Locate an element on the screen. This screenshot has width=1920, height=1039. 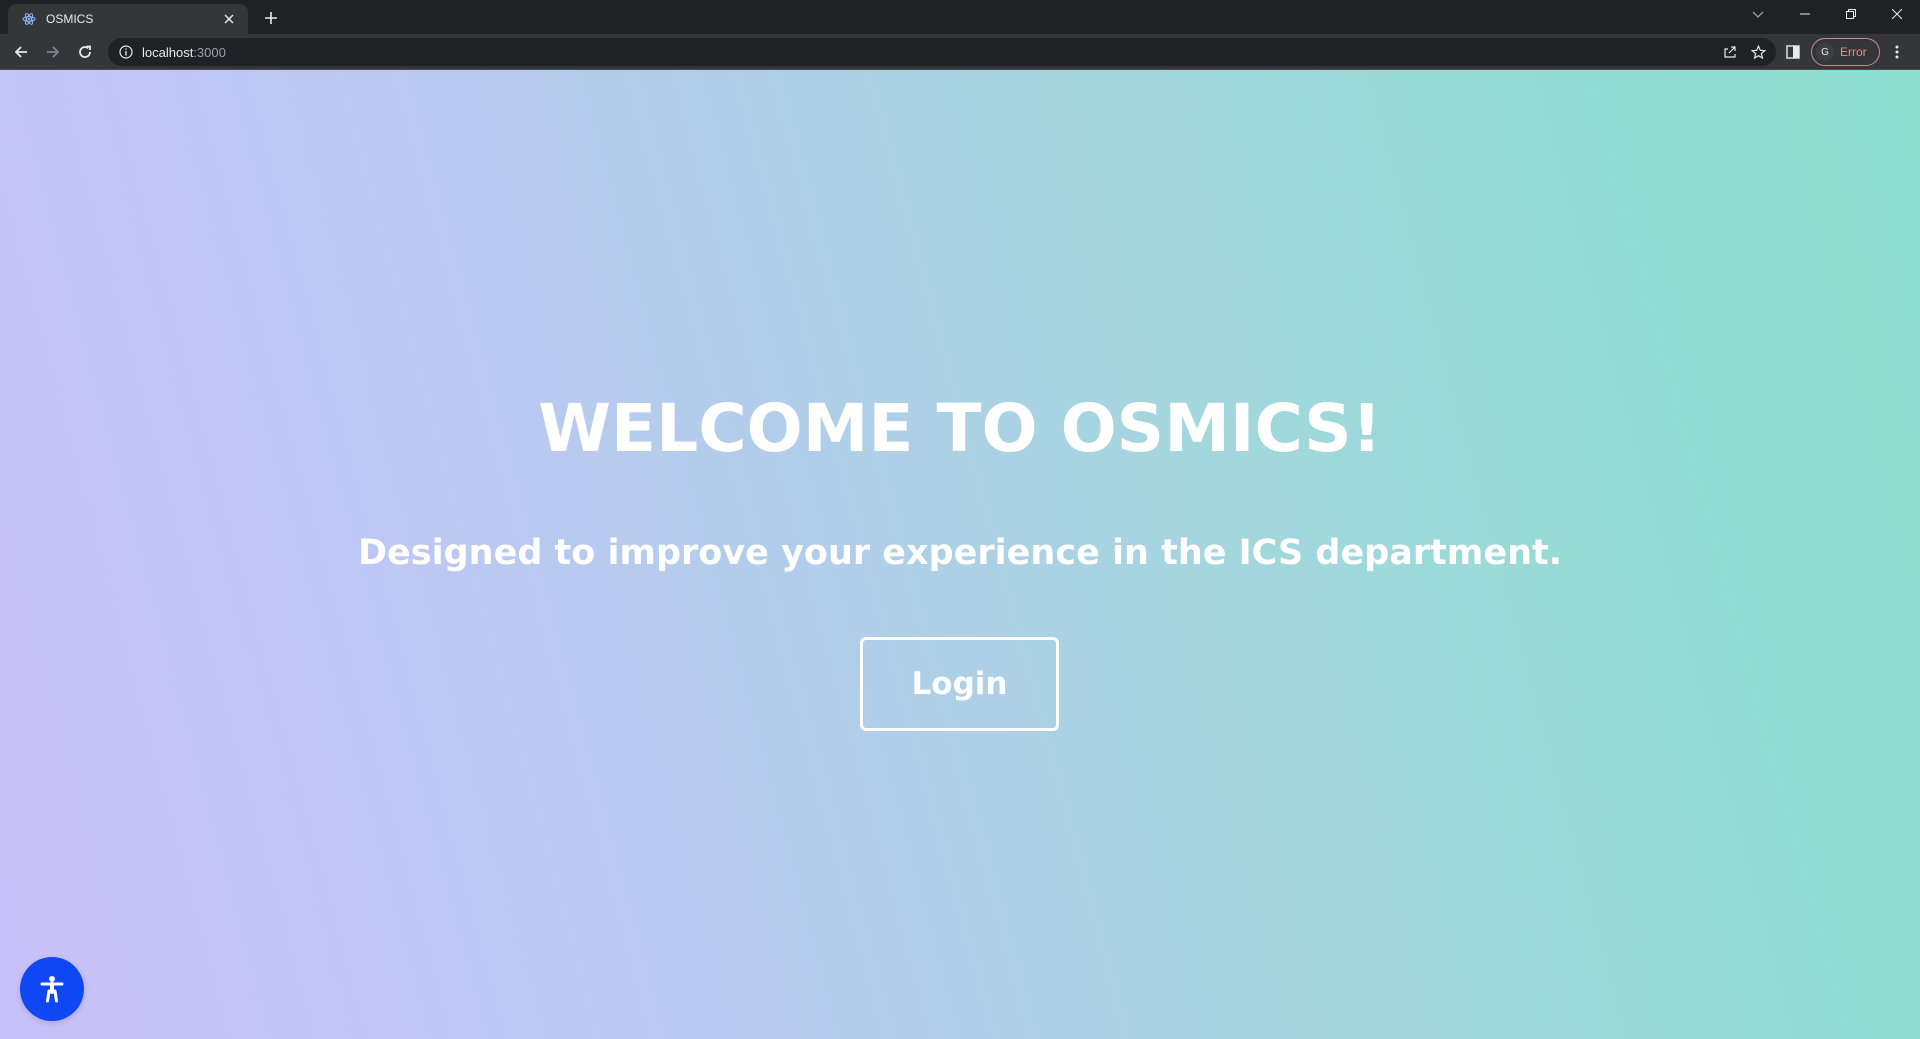
window-controls is located at coordinates (1851, 14).